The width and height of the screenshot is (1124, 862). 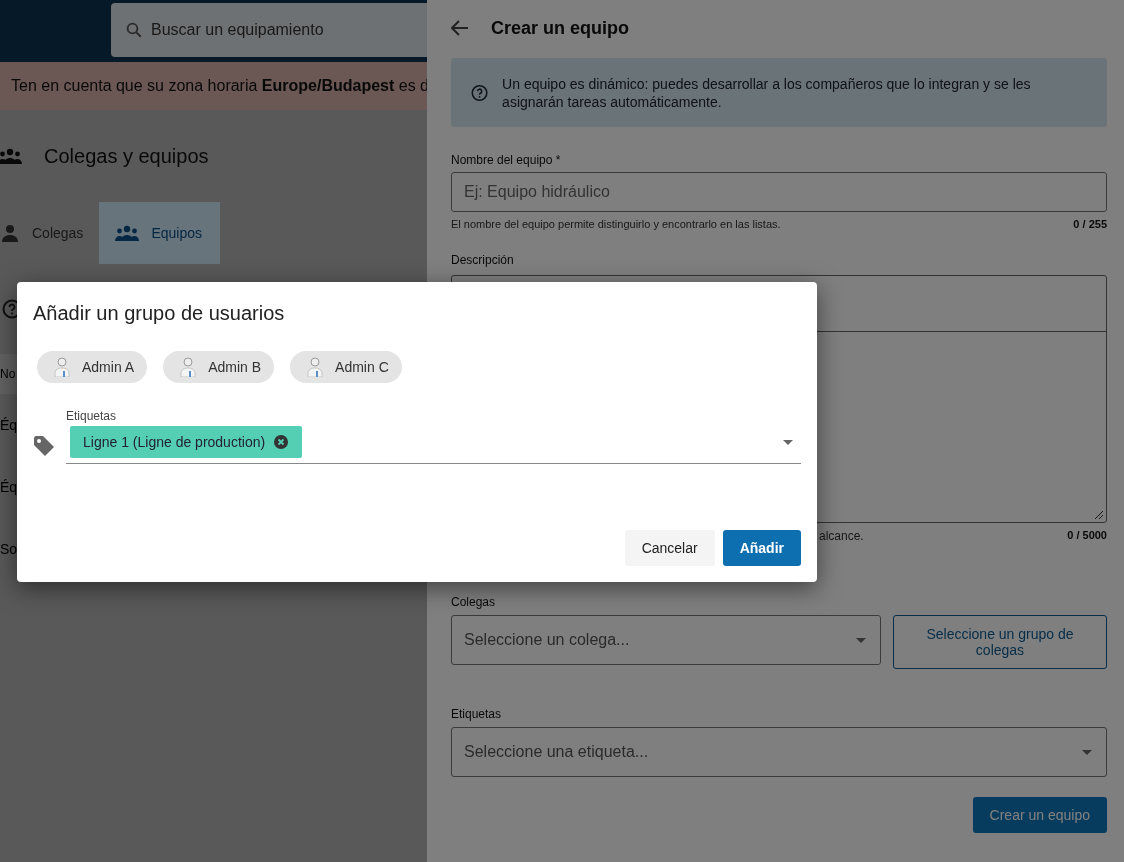 What do you see at coordinates (159, 313) in the screenshot?
I see `dialog-title: Añadir un grupo de usuarios` at bounding box center [159, 313].